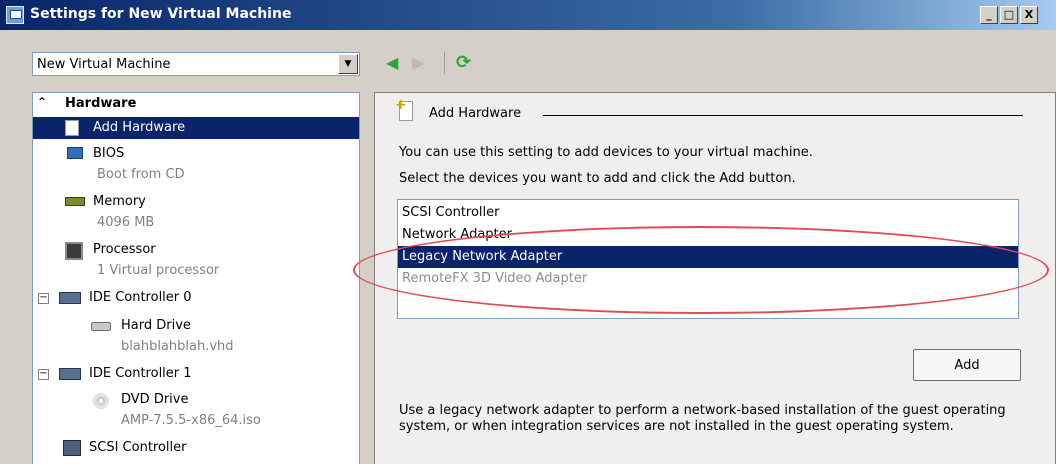 The height and width of the screenshot is (464, 1056). Describe the element at coordinates (138, 447) in the screenshot. I see `tree-item-label: SCSI Controller` at that location.